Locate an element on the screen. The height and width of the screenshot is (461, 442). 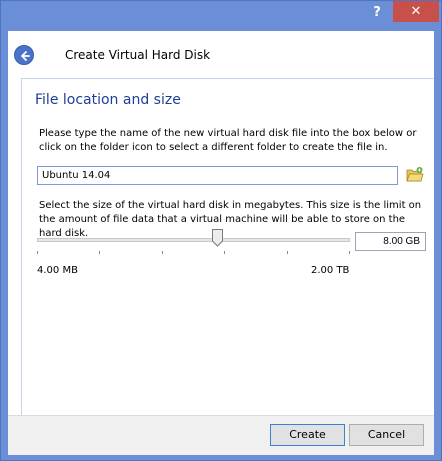
cancel-button: Cancel is located at coordinates (386, 435).